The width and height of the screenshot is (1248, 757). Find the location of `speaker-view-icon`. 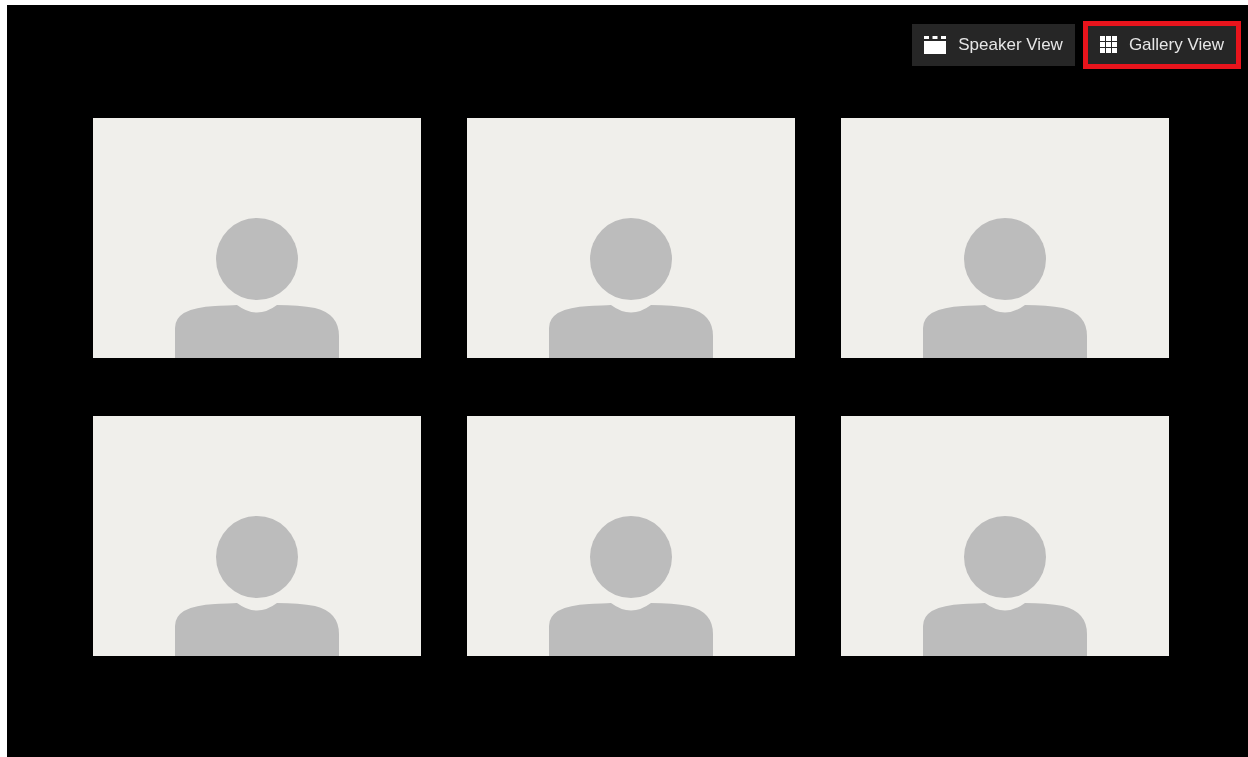

speaker-view-icon is located at coordinates (935, 44).